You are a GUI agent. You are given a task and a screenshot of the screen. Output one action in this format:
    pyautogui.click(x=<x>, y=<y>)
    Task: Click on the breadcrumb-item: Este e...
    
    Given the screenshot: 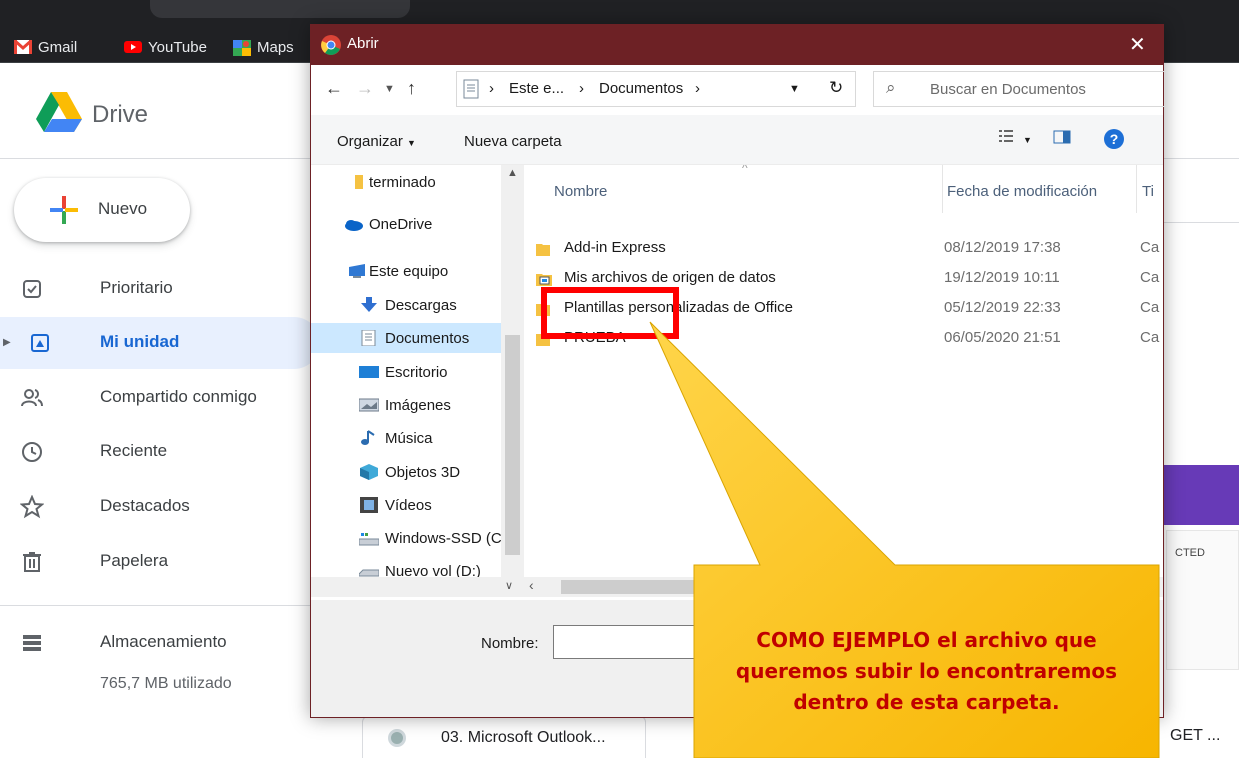 What is the action you would take?
    pyautogui.click(x=536, y=88)
    